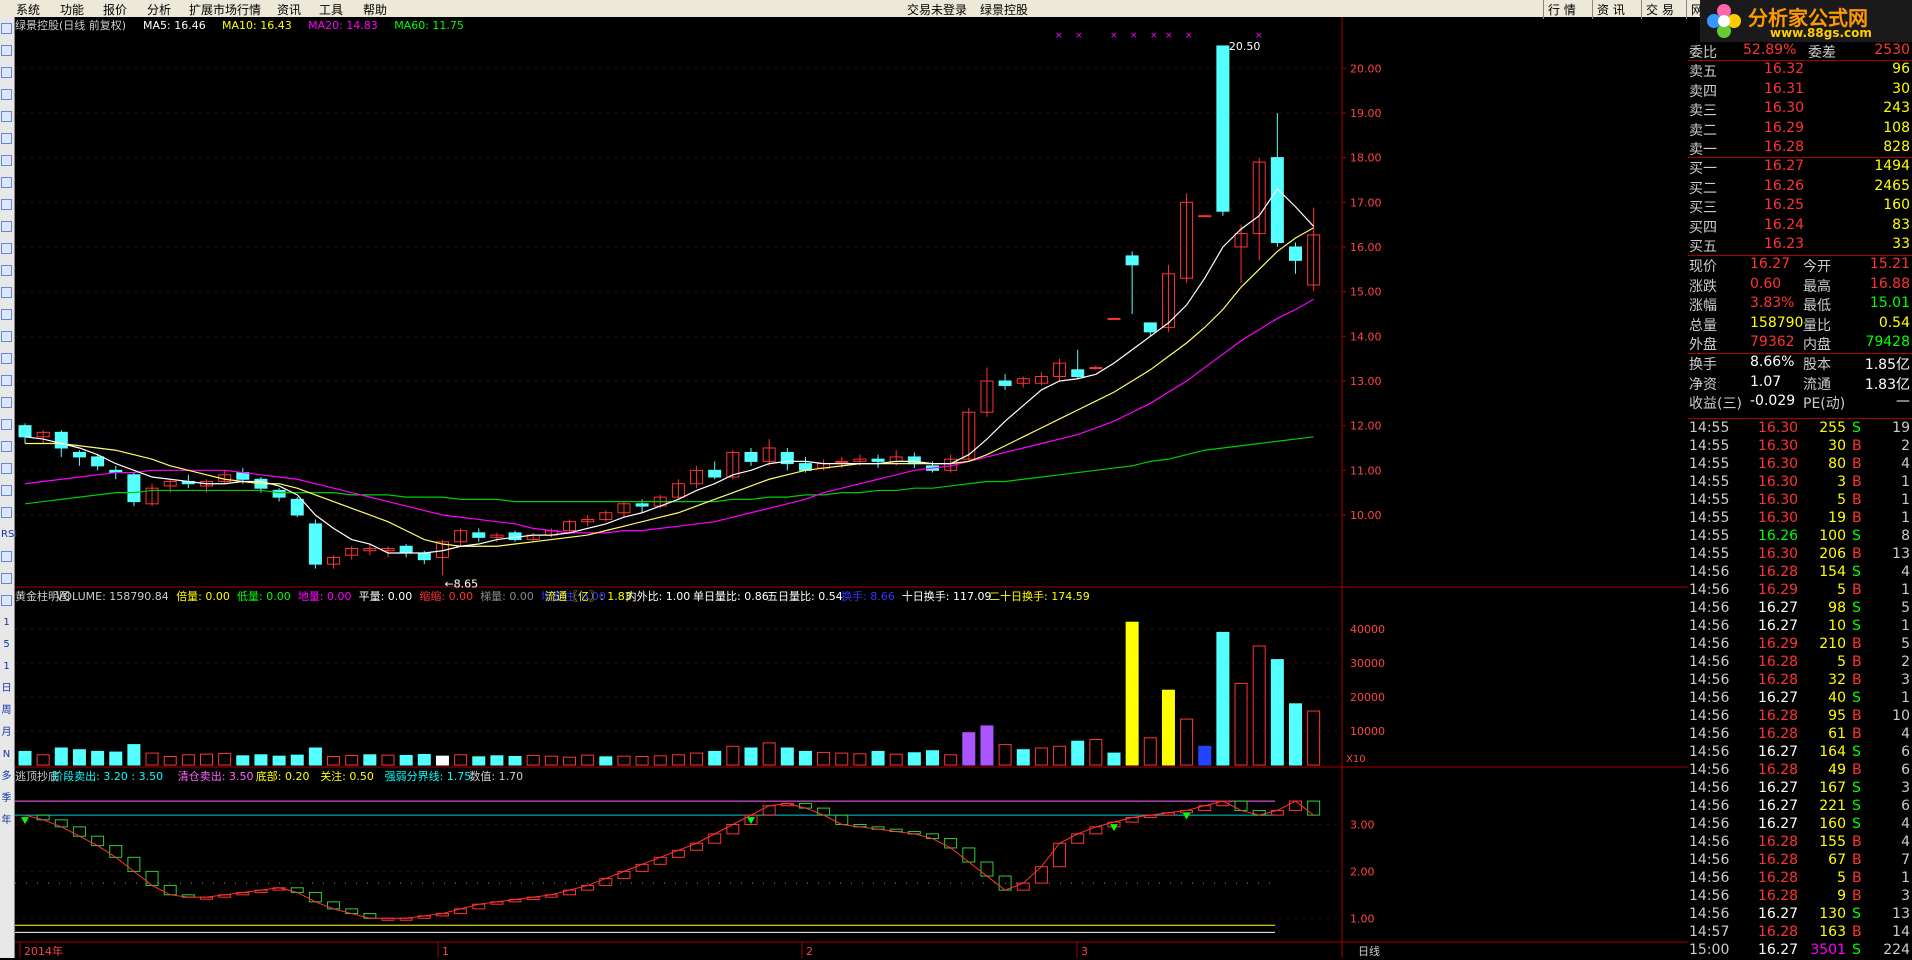 The image size is (1912, 960). What do you see at coordinates (1905, 860) in the screenshot?
I see `tick-count: 7` at bounding box center [1905, 860].